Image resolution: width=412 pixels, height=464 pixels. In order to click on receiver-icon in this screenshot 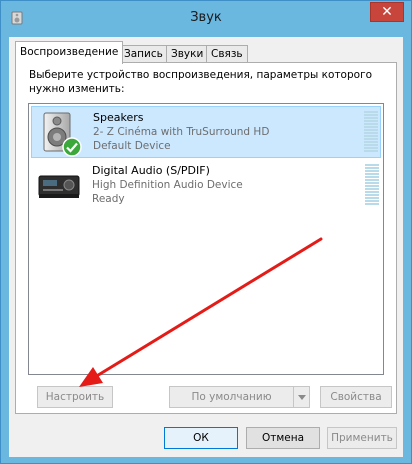, I will do `click(59, 186)`.